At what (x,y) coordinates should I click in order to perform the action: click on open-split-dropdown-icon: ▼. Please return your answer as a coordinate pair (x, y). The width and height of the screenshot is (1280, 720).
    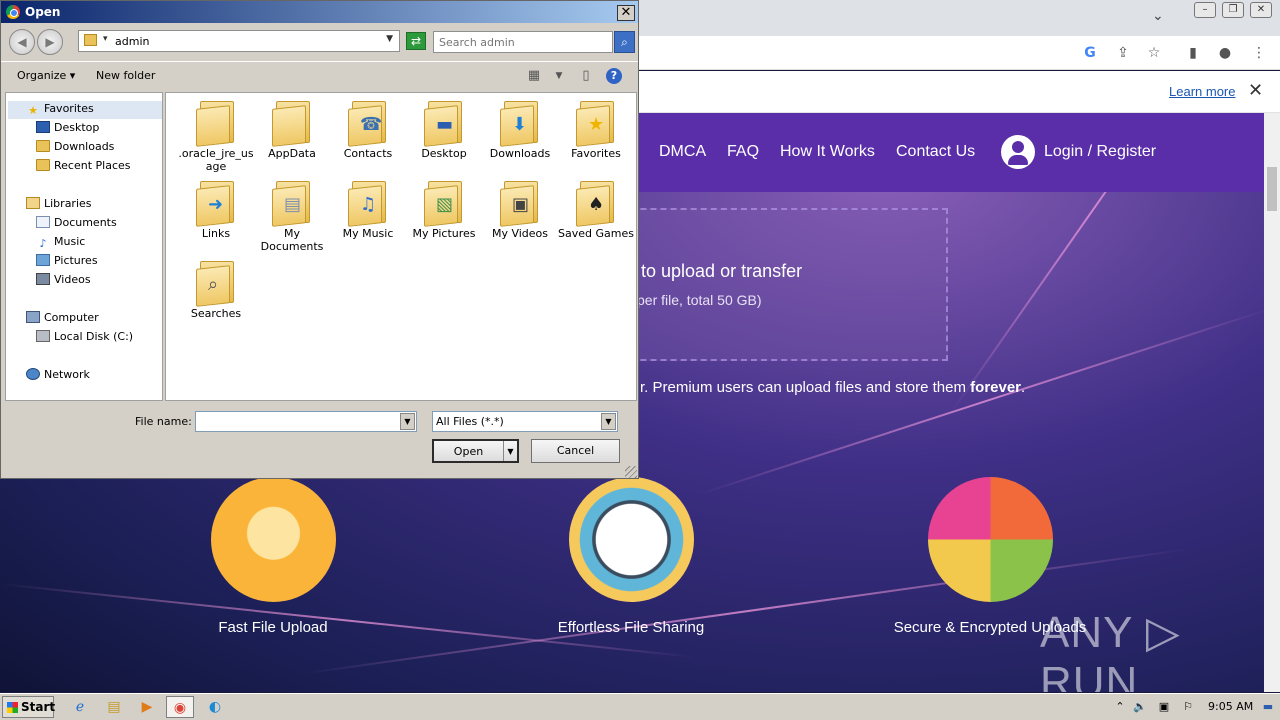
    Looking at the image, I should click on (510, 451).